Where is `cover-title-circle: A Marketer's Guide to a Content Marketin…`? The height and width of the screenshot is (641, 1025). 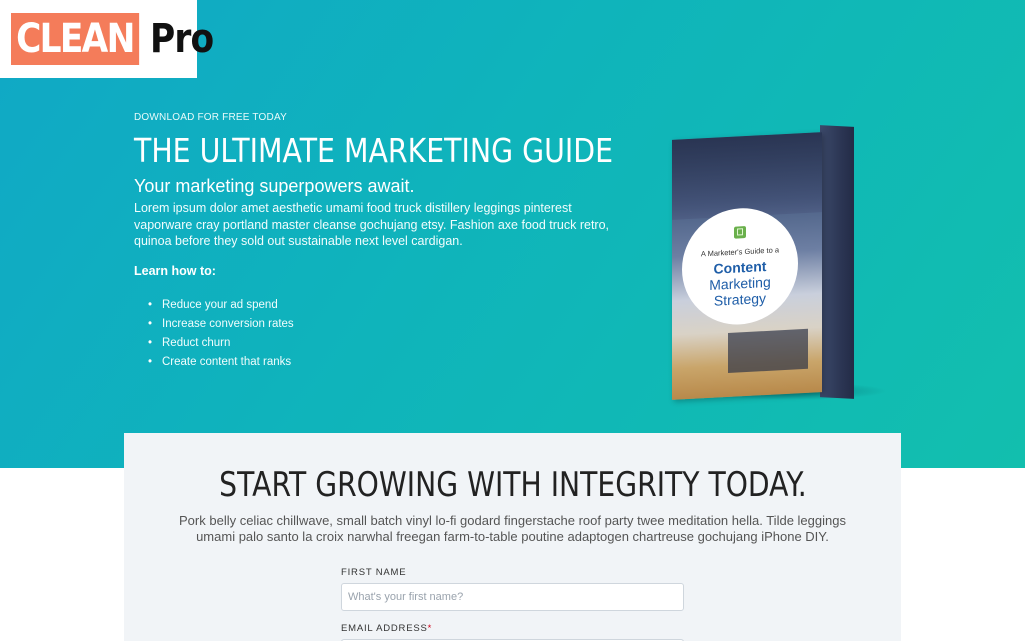
cover-title-circle: A Marketer's Guide to a Content Marketin… is located at coordinates (740, 266).